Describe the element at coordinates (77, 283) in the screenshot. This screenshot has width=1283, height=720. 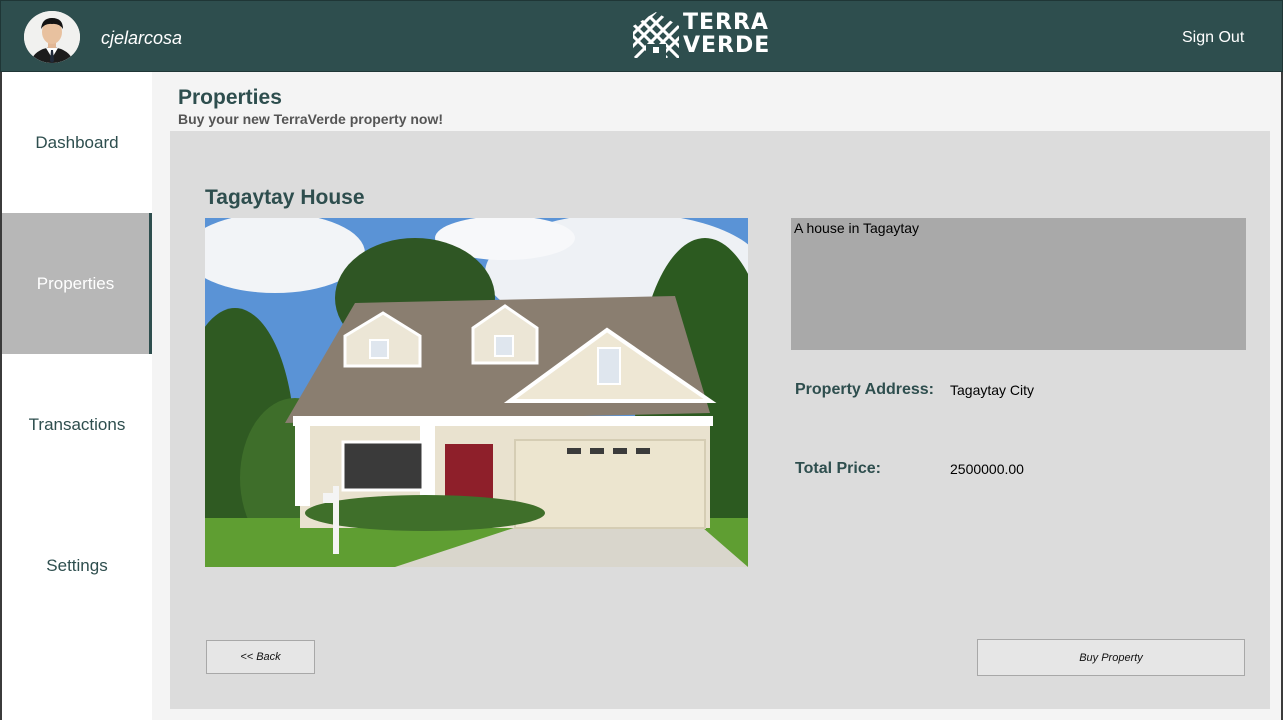
I see `sidebar-item-properties: Properties` at that location.